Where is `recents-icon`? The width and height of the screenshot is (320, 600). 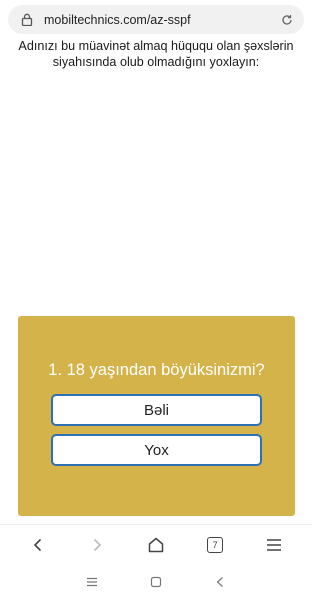 recents-icon is located at coordinates (92, 582).